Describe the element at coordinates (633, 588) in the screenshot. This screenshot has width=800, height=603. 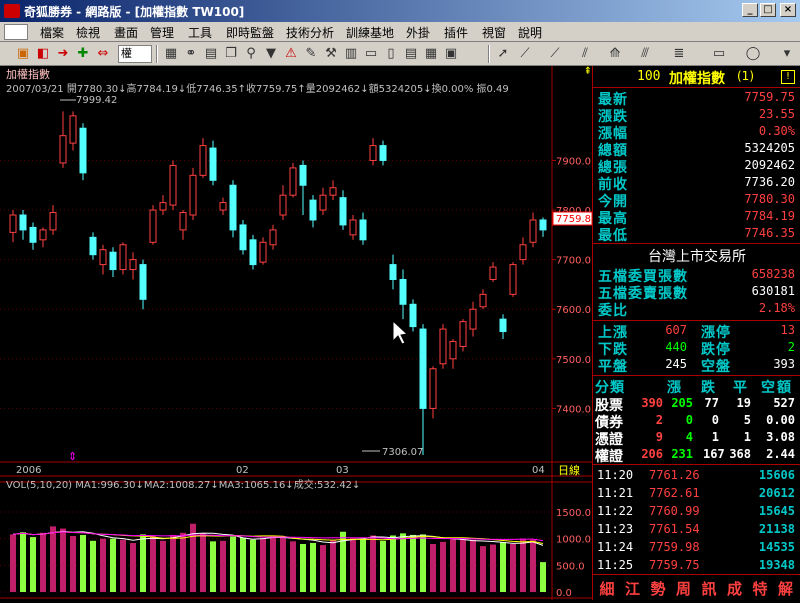
I see `detail-tab: 江` at that location.